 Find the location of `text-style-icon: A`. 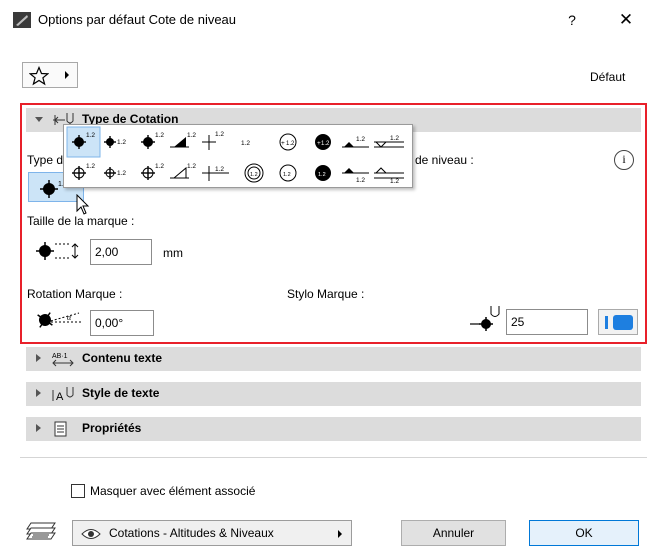

text-style-icon: A is located at coordinates (63, 395).